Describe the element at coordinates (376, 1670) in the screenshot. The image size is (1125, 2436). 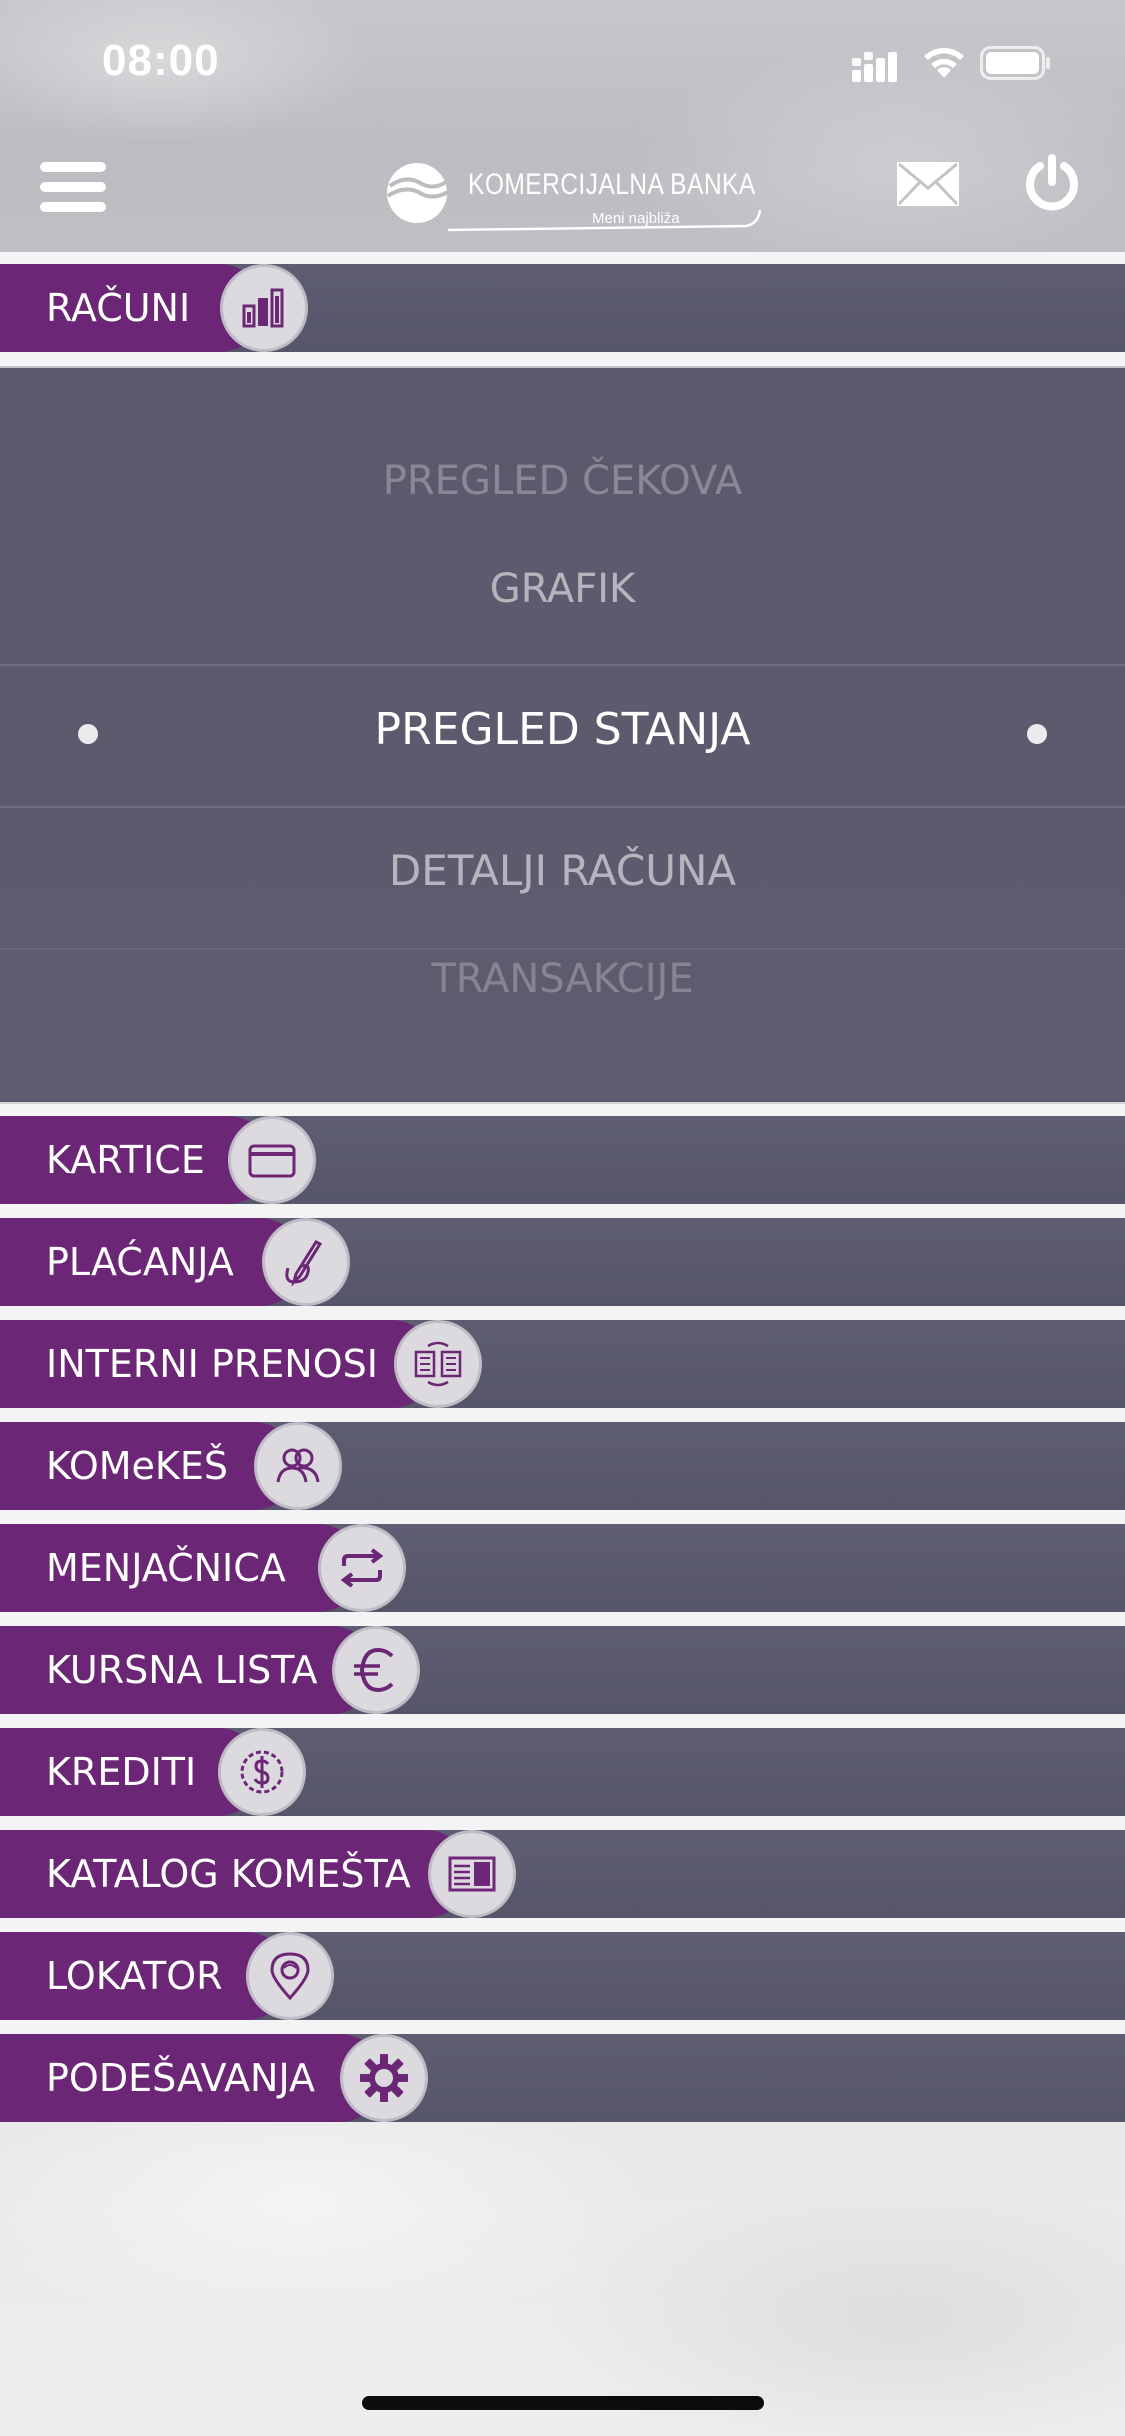
I see `euro-icon` at that location.